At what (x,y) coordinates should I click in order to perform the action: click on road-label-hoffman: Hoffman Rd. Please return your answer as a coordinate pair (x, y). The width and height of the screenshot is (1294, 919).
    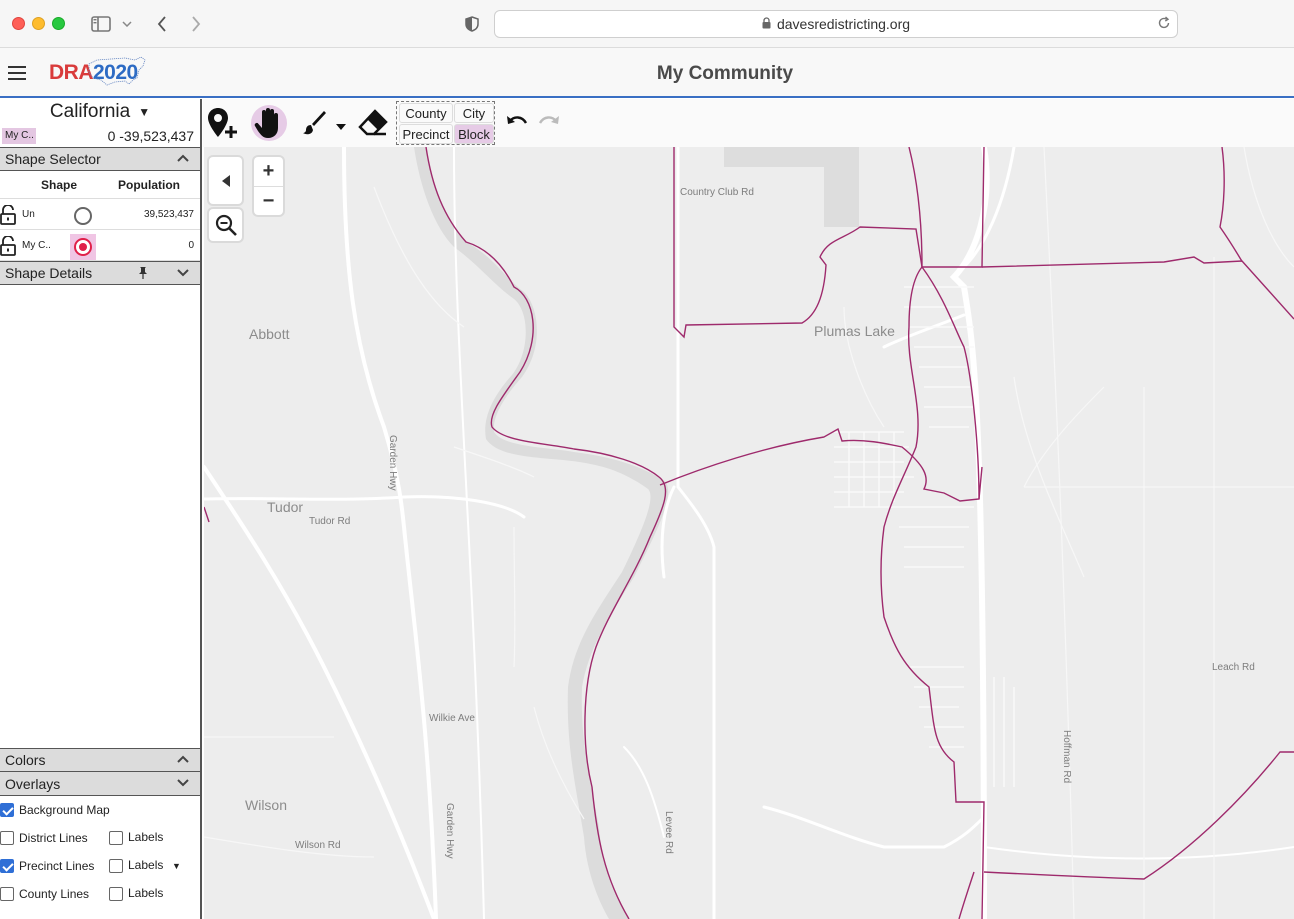
    Looking at the image, I should click on (1066, 757).